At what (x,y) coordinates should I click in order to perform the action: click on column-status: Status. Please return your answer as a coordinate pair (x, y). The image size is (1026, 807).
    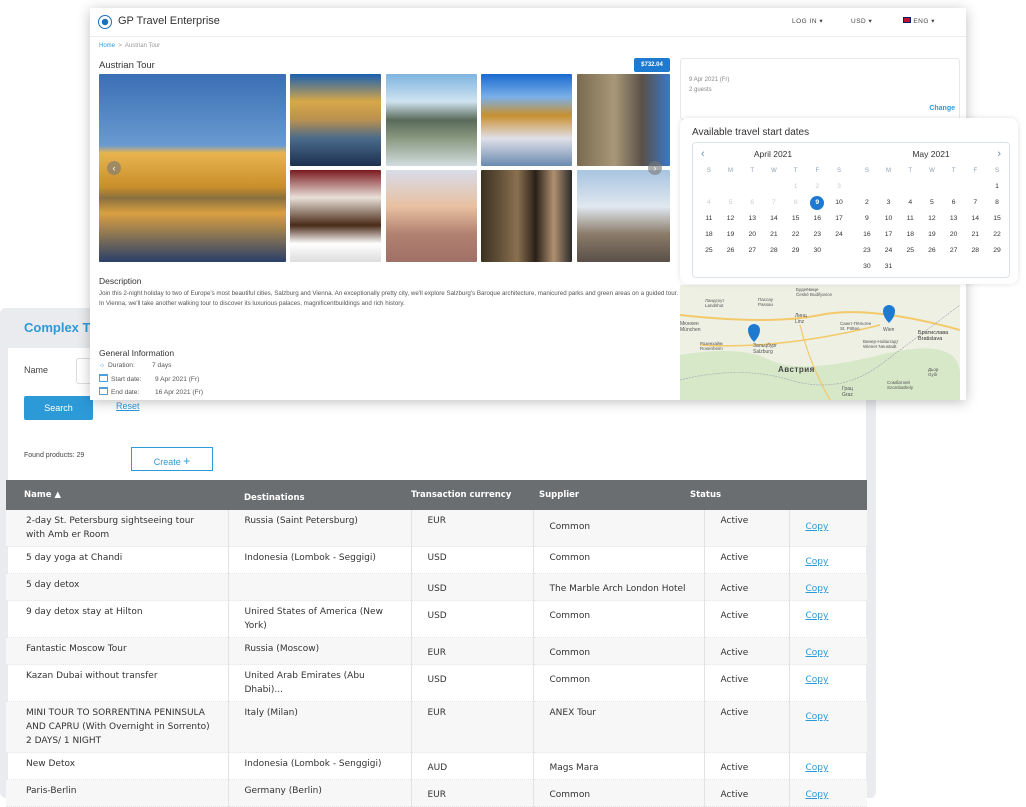
    Looking at the image, I should click on (739, 495).